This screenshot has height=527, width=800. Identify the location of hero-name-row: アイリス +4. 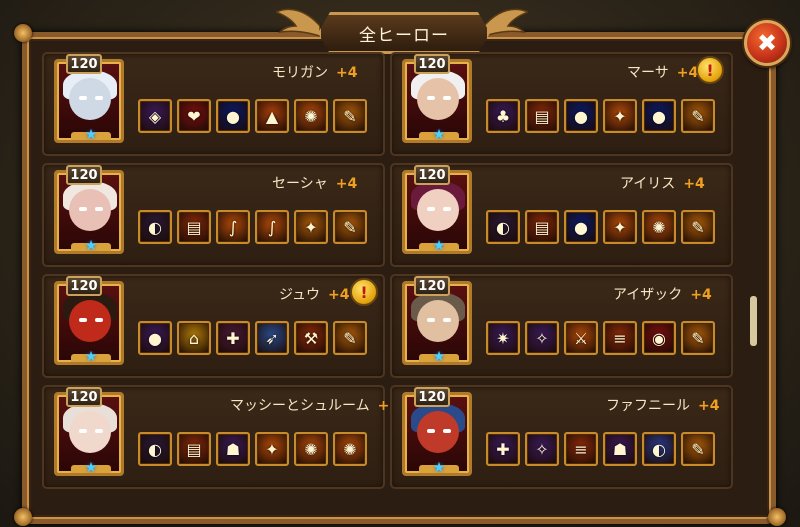
(662, 183).